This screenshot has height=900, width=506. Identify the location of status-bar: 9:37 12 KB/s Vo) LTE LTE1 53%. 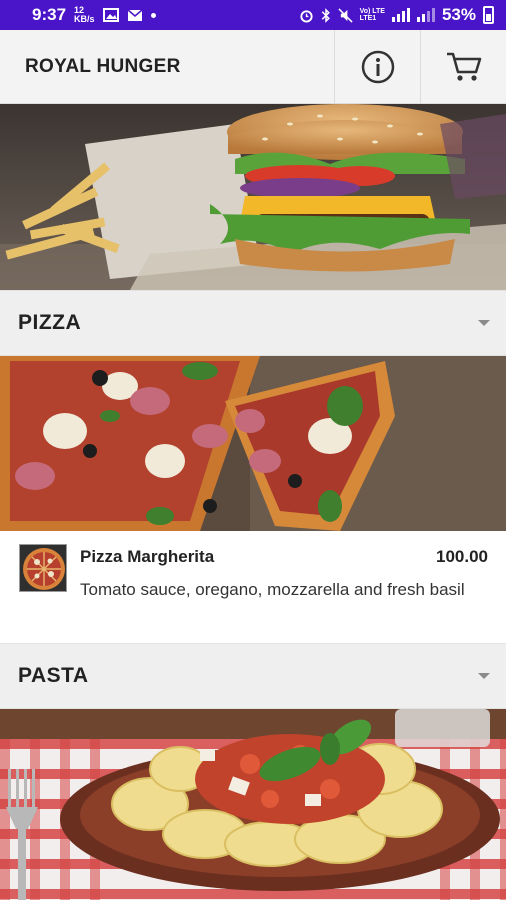
(253, 15).